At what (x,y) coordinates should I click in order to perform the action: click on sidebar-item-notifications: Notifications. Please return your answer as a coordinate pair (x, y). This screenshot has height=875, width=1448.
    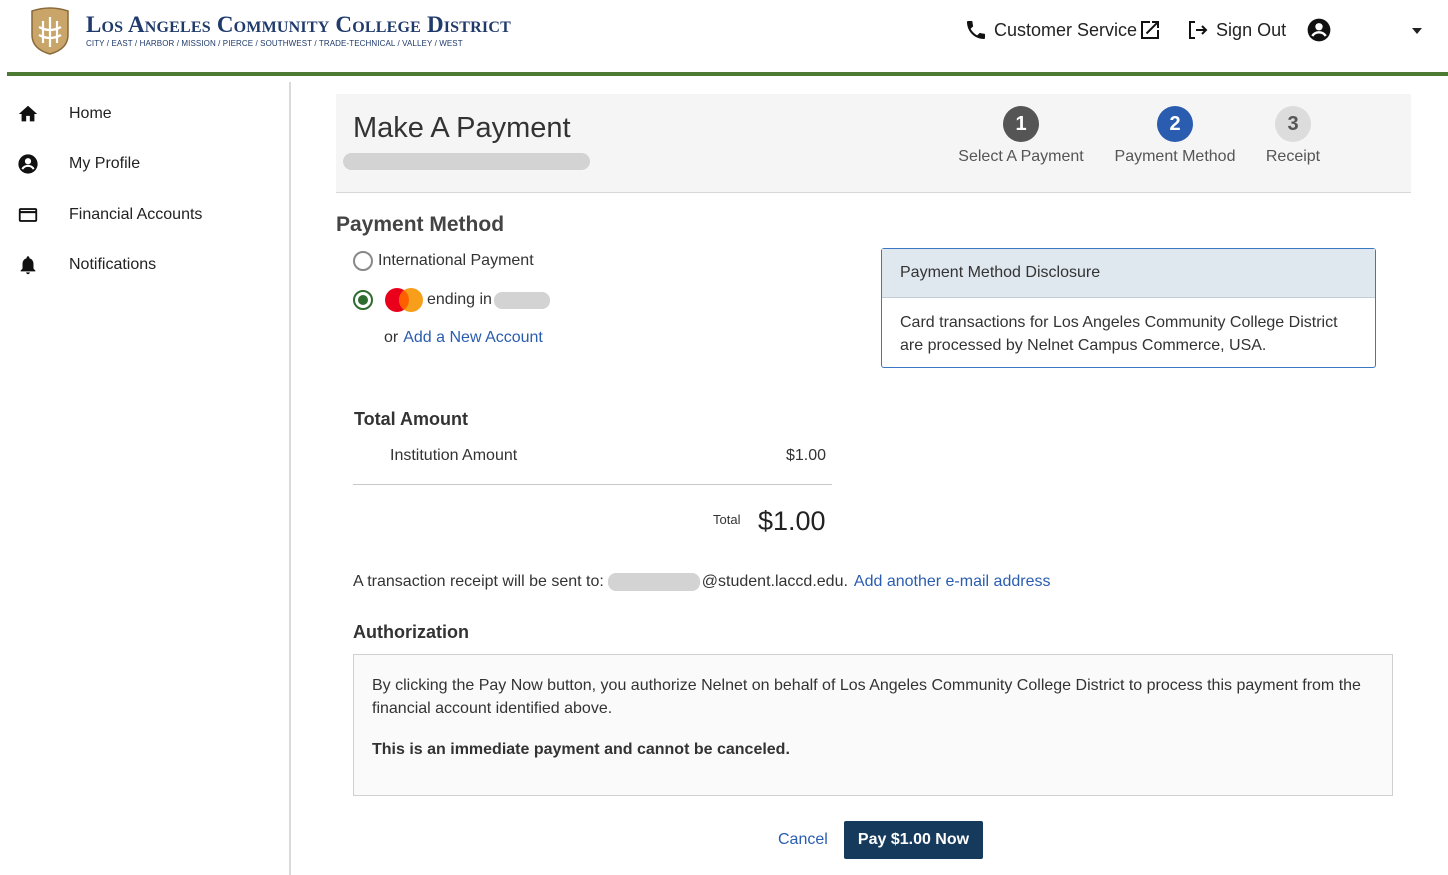
    Looking at the image, I should click on (144, 265).